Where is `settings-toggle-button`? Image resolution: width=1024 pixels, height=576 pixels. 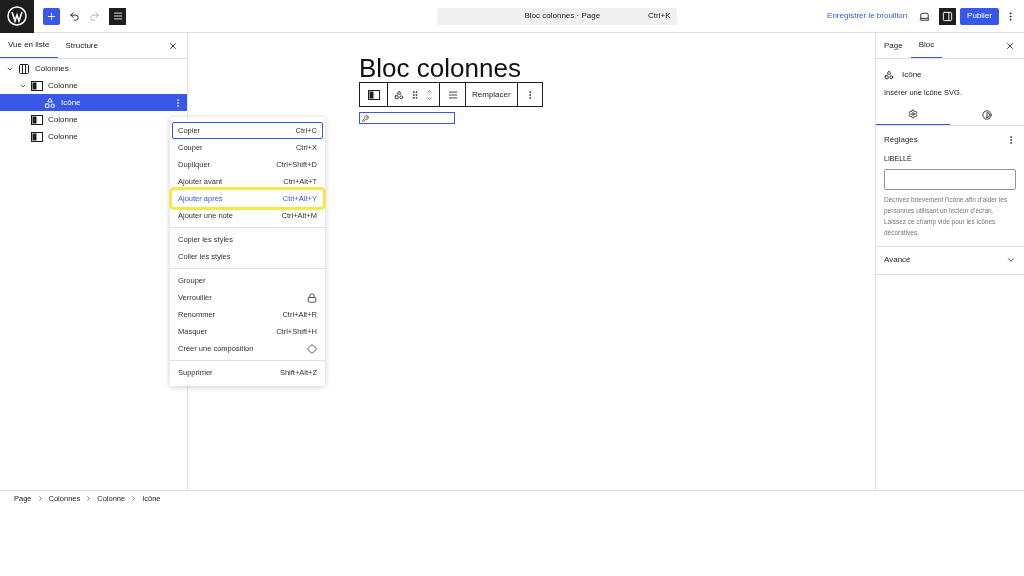 settings-toggle-button is located at coordinates (948, 16).